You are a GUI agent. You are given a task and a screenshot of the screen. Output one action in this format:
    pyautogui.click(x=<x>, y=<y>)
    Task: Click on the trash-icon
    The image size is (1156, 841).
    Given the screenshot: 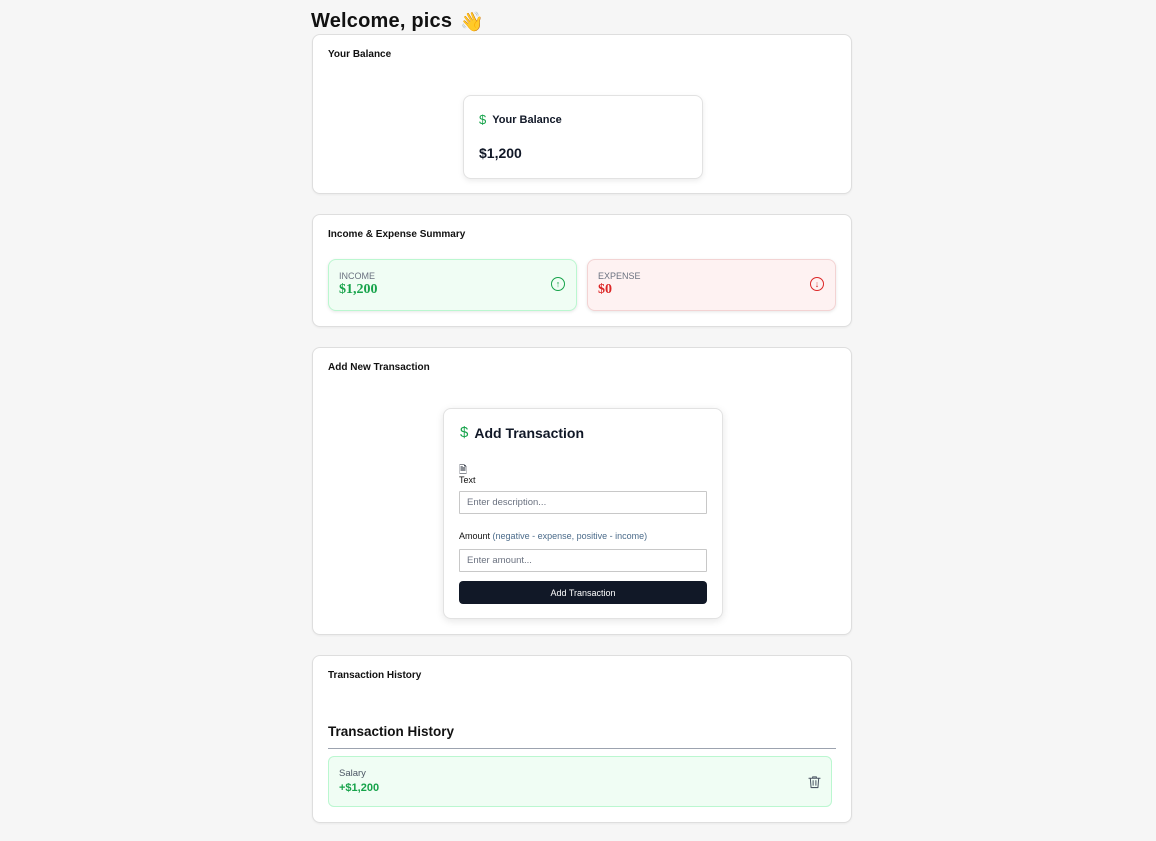 What is the action you would take?
    pyautogui.click(x=814, y=782)
    